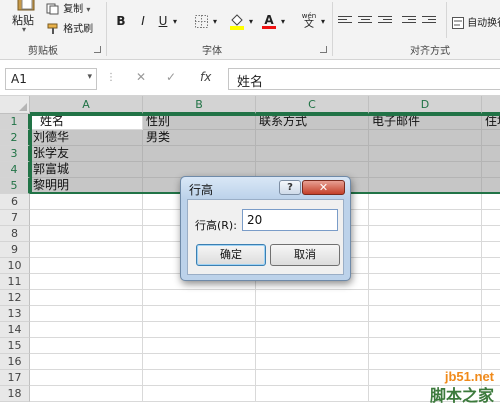  Describe the element at coordinates (312, 314) in the screenshot. I see `cell-c13` at that location.